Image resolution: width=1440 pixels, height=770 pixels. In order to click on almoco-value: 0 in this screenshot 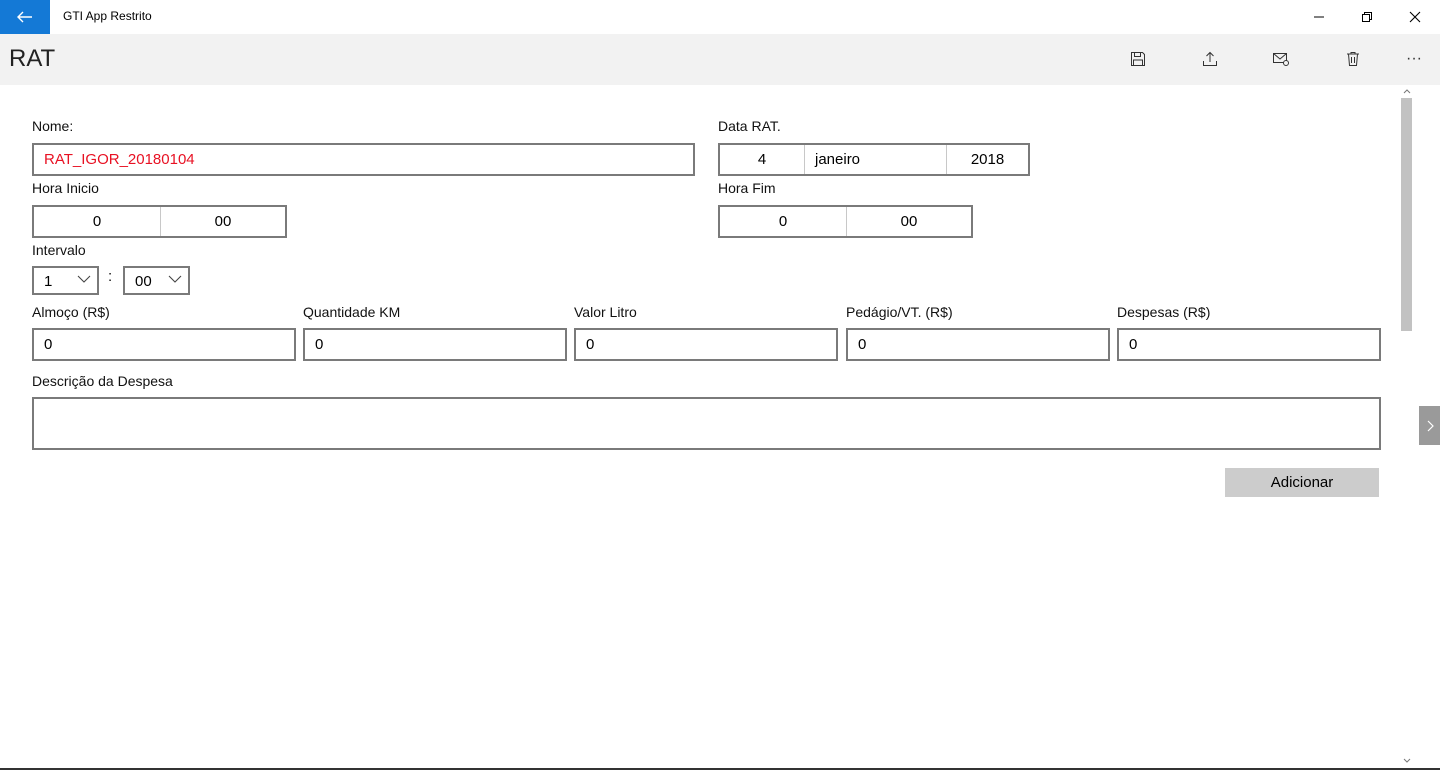, I will do `click(48, 344)`.